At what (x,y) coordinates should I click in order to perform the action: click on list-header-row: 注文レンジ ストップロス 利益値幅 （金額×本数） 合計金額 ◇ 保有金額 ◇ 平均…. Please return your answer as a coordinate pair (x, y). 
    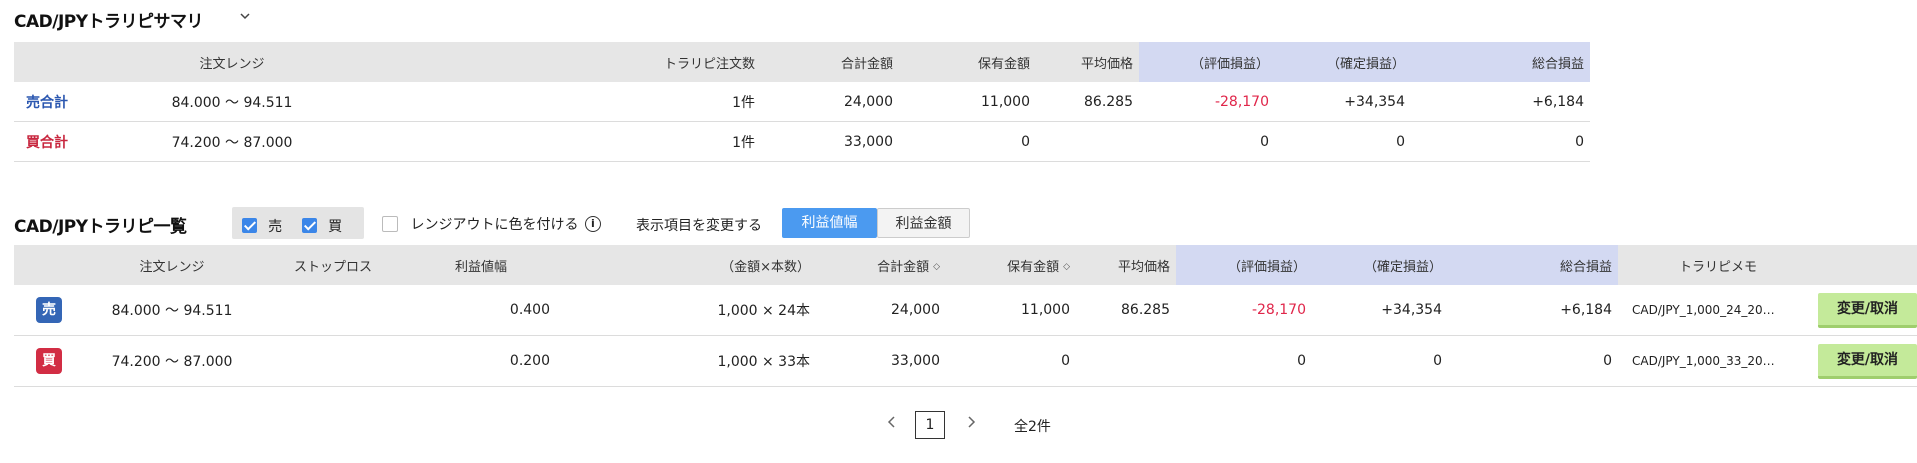
    Looking at the image, I should click on (965, 265).